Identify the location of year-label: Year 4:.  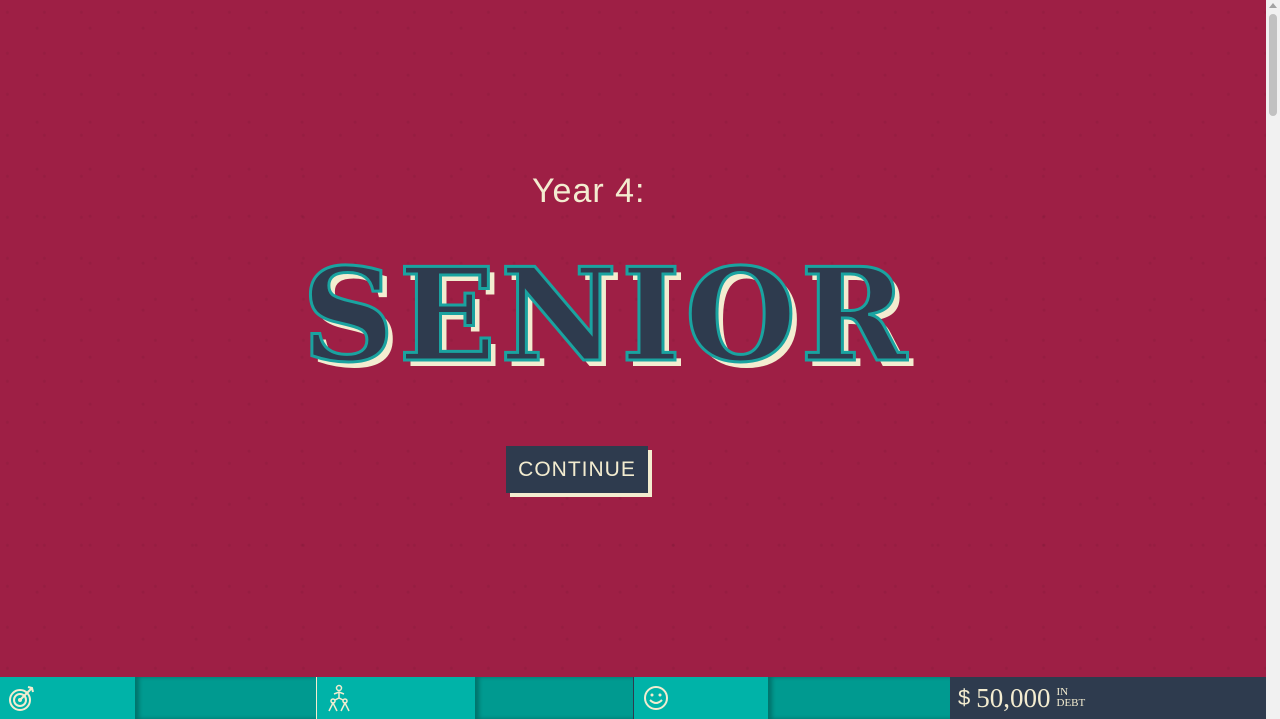
(589, 191).